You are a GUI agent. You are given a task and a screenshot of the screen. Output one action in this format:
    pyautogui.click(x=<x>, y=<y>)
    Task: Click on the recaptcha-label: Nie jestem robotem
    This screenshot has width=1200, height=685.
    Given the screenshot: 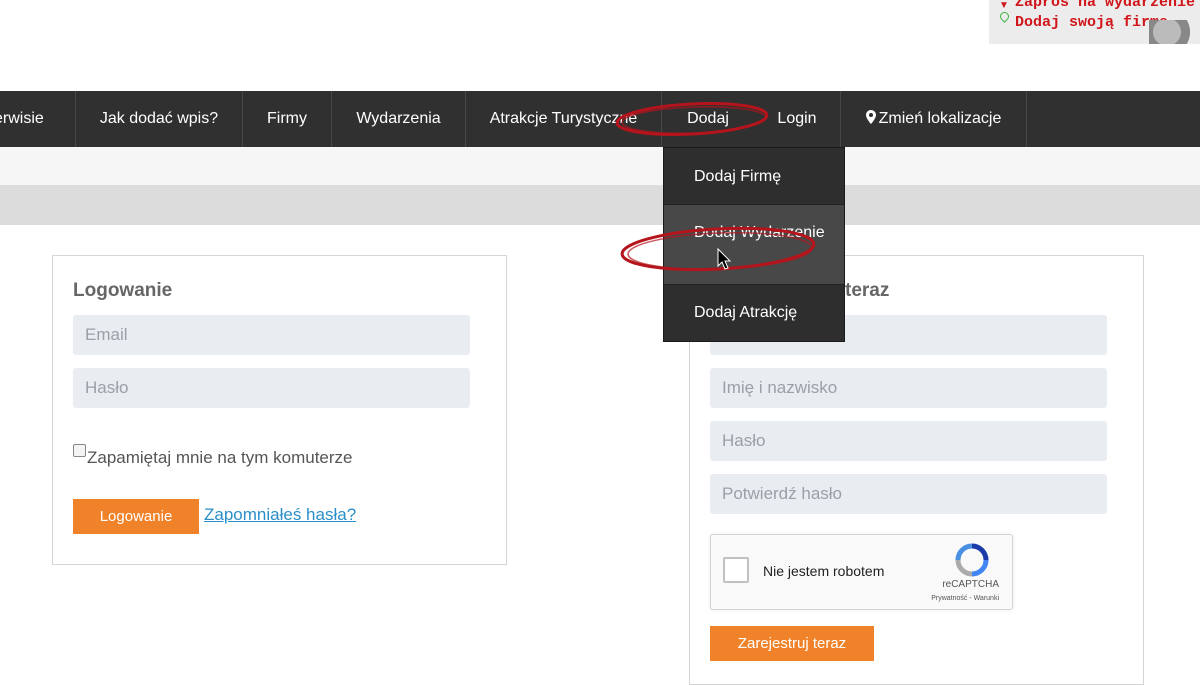 What is the action you would take?
    pyautogui.click(x=824, y=571)
    